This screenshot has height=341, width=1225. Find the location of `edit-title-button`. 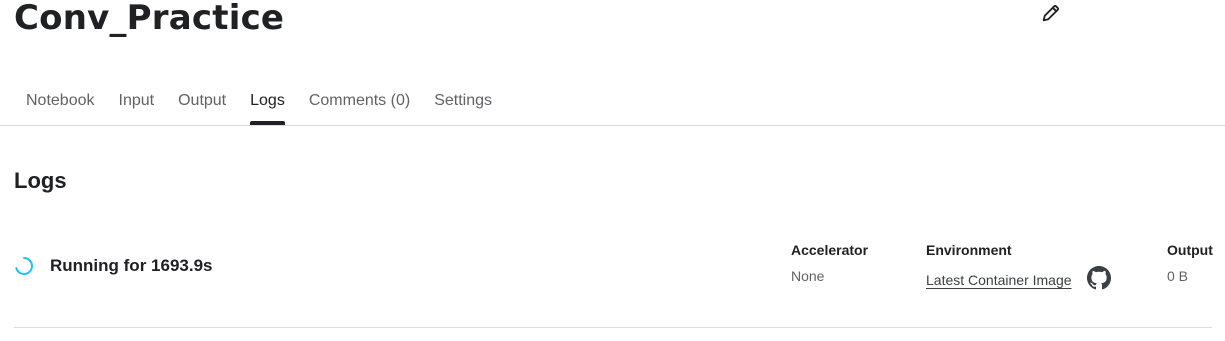

edit-title-button is located at coordinates (1051, 13).